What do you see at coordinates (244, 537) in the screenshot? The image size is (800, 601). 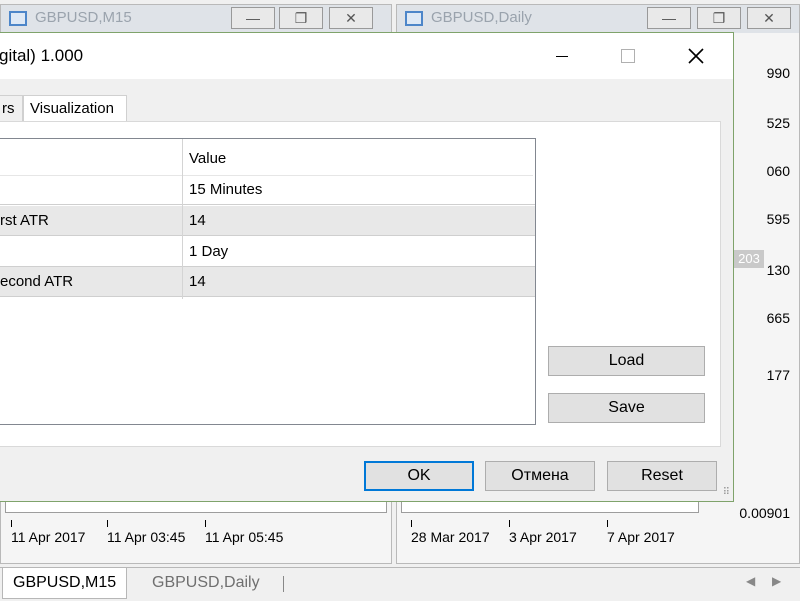 I see `x-axis-label: 11 Apr 05:45` at bounding box center [244, 537].